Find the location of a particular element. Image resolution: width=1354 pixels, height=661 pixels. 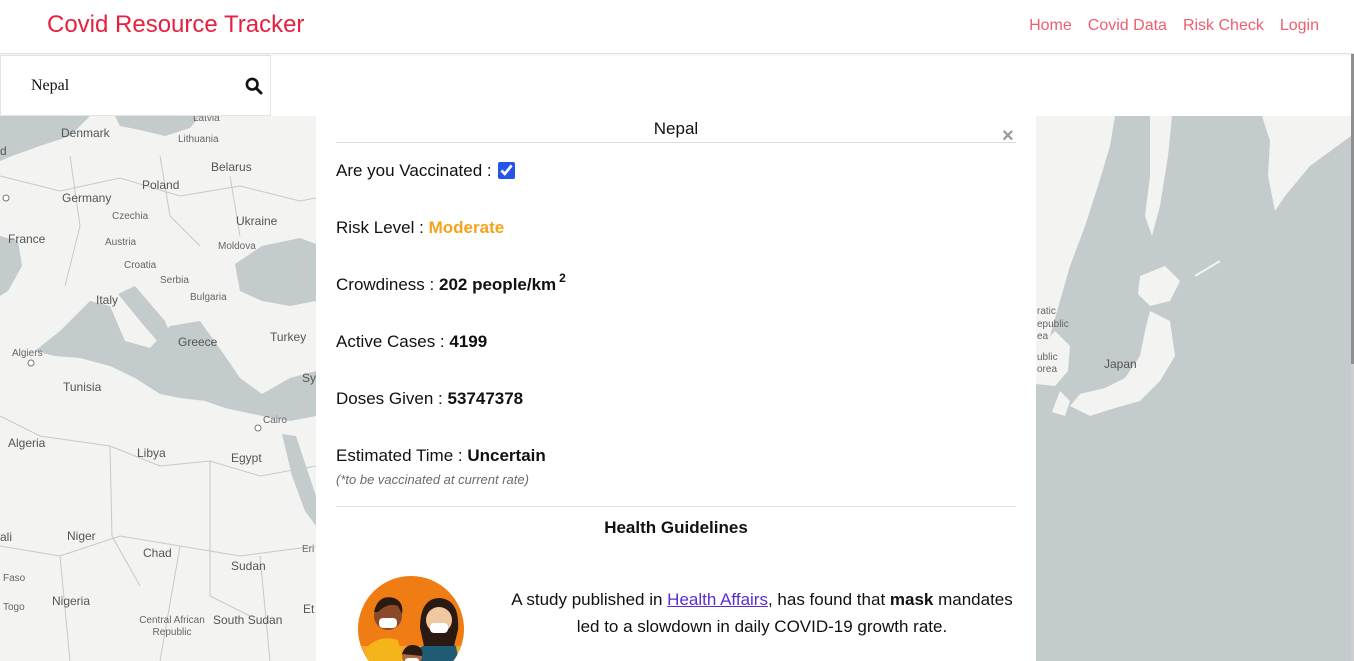

estimated-time-row: Estimated Time : Uncertain is located at coordinates (441, 456).